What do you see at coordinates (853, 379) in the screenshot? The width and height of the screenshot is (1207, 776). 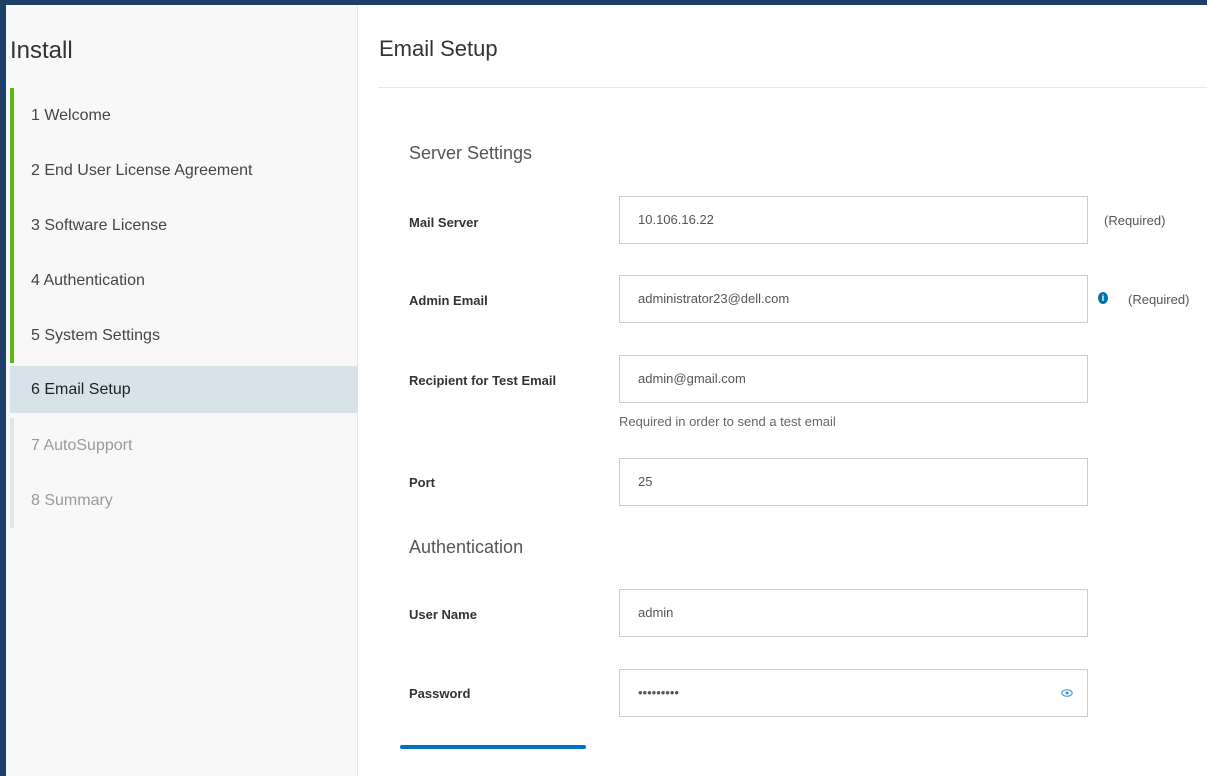 I see `test-recipient-input: admin@gmail.com` at bounding box center [853, 379].